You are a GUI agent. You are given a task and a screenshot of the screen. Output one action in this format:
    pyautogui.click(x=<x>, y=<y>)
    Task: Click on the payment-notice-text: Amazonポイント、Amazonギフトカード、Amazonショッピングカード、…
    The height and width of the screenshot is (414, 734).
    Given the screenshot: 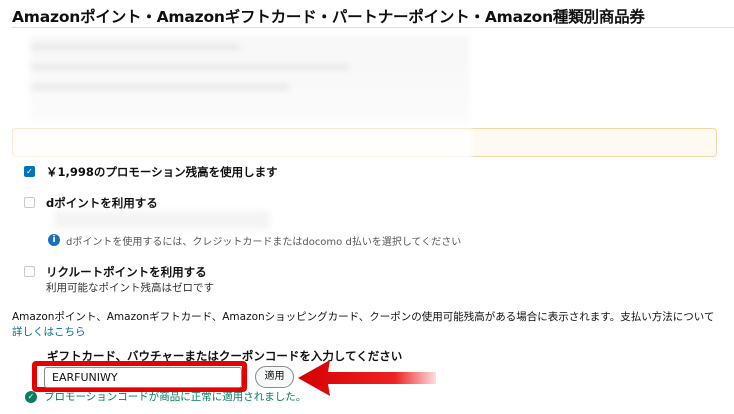 What is the action you would take?
    pyautogui.click(x=363, y=317)
    